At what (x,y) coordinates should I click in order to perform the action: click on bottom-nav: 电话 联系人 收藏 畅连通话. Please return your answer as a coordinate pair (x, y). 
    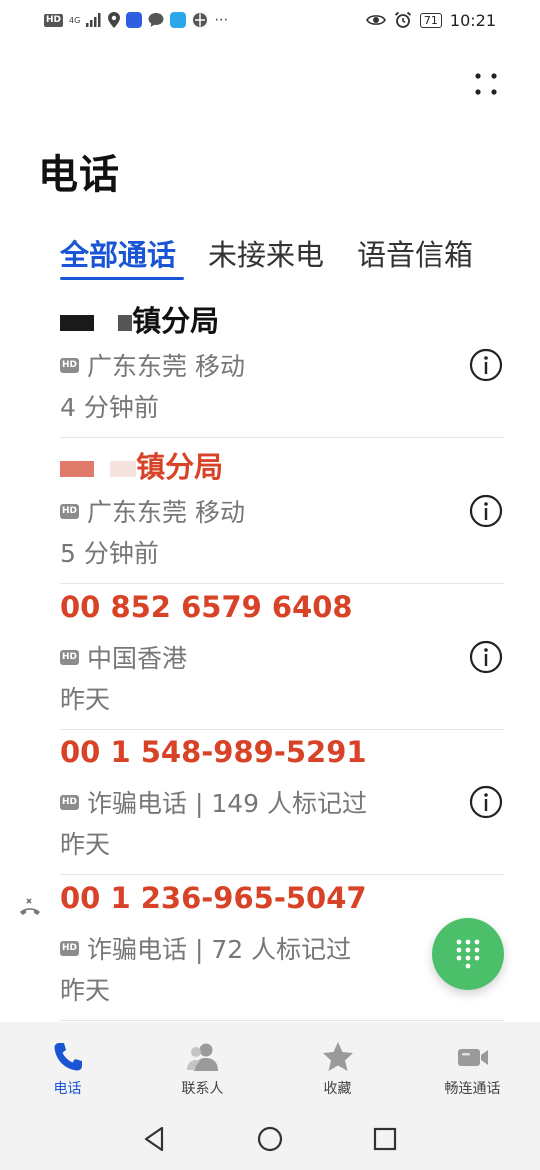
    Looking at the image, I should click on (270, 1066).